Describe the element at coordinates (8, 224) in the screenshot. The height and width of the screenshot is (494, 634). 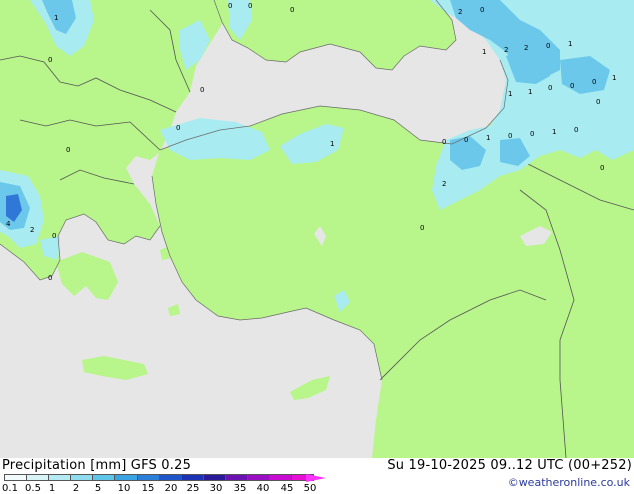
I see `value-label: 4` at that location.